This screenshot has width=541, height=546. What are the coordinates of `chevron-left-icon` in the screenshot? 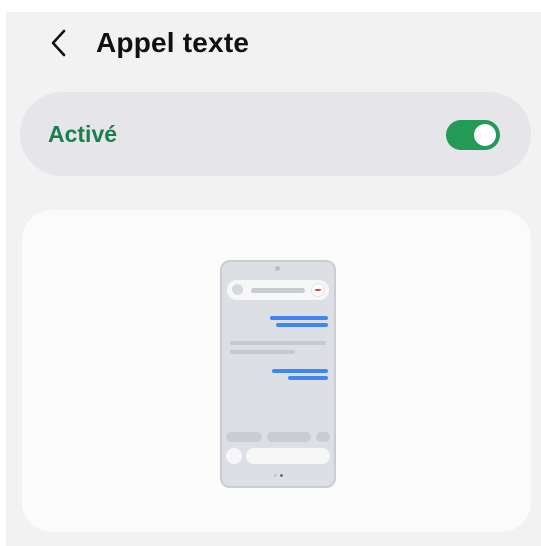 It's located at (58, 43).